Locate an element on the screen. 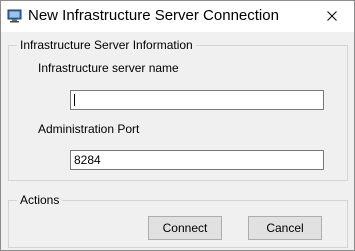  actions-legend: Actions is located at coordinates (40, 200).